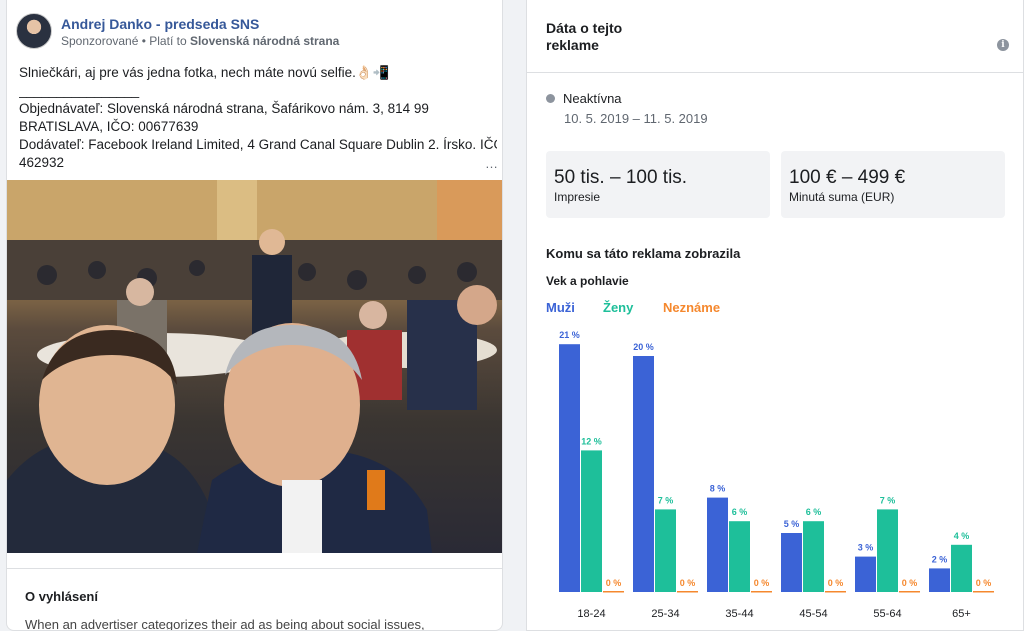  Describe the element at coordinates (961, 614) in the screenshot. I see `x-tick-label: 65+` at that location.